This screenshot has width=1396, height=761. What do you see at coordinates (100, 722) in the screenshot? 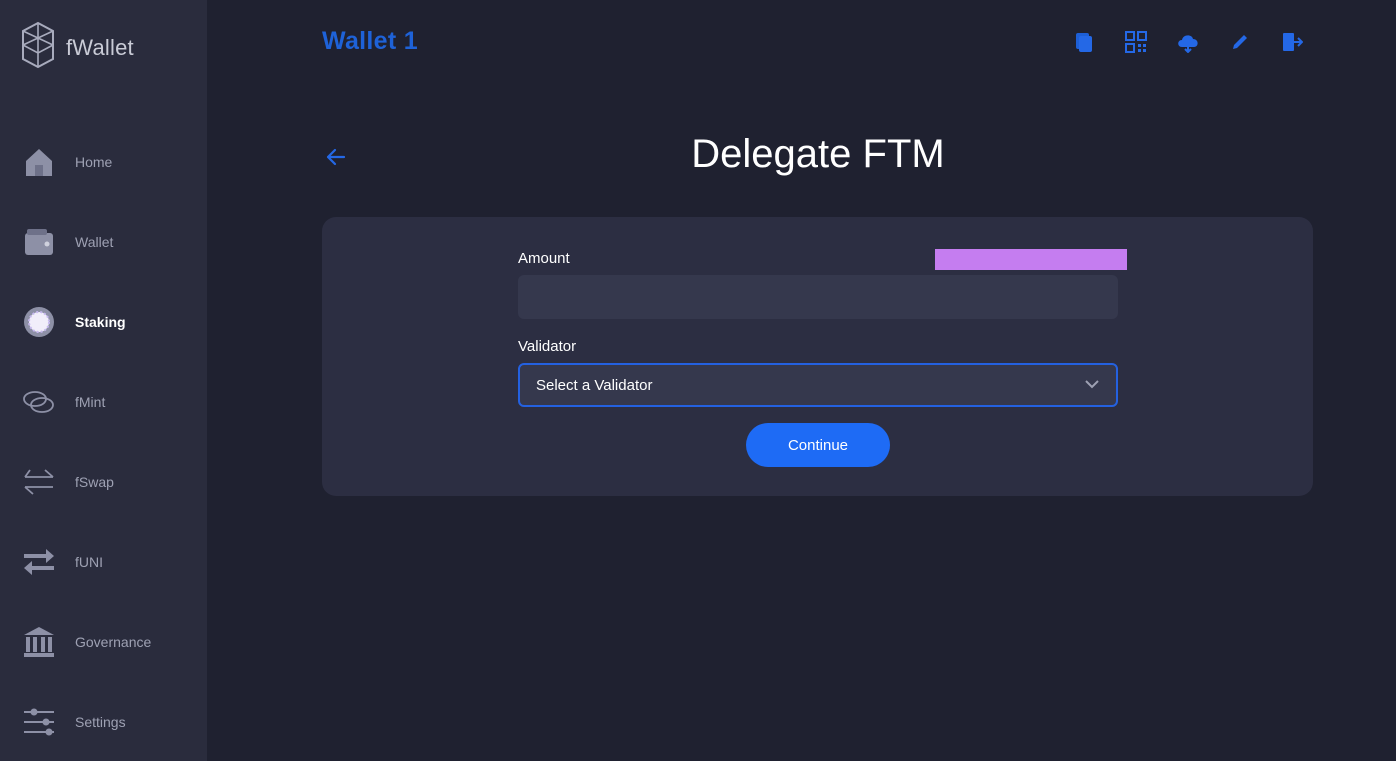
I see `sidebar-item-label: Settings` at bounding box center [100, 722].